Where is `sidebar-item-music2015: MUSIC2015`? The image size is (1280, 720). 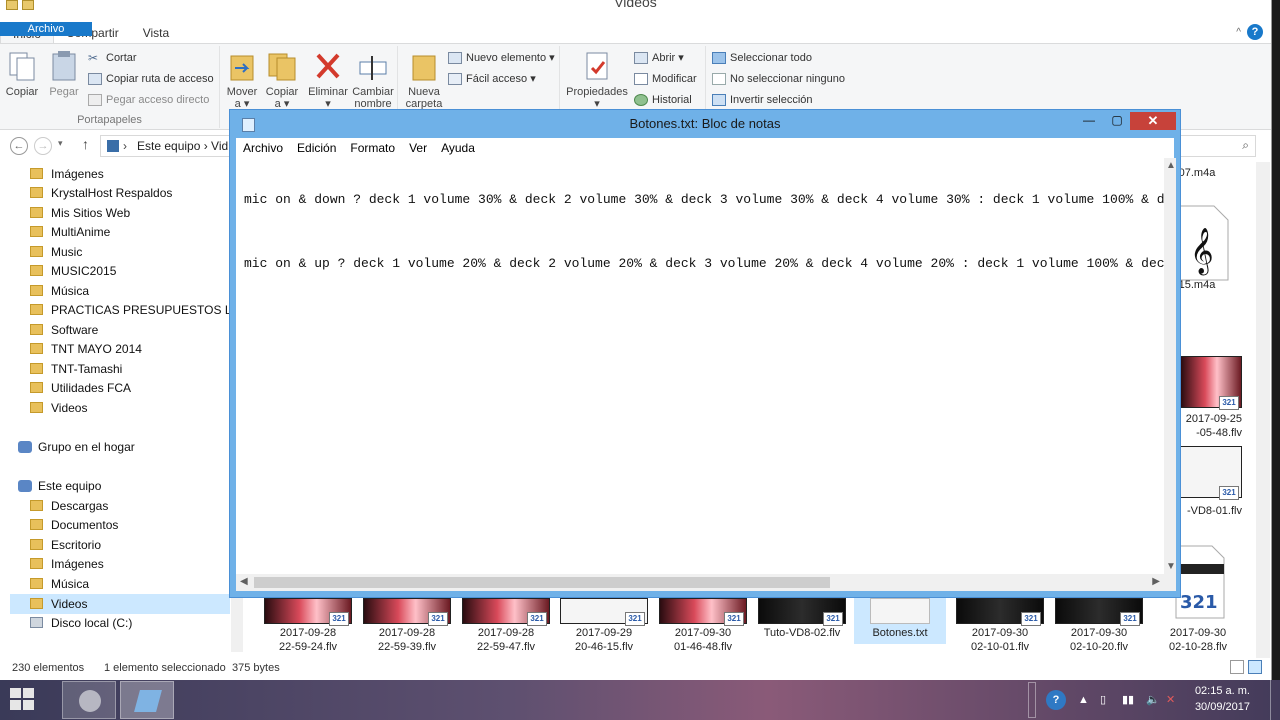 sidebar-item-music2015: MUSIC2015 is located at coordinates (120, 271).